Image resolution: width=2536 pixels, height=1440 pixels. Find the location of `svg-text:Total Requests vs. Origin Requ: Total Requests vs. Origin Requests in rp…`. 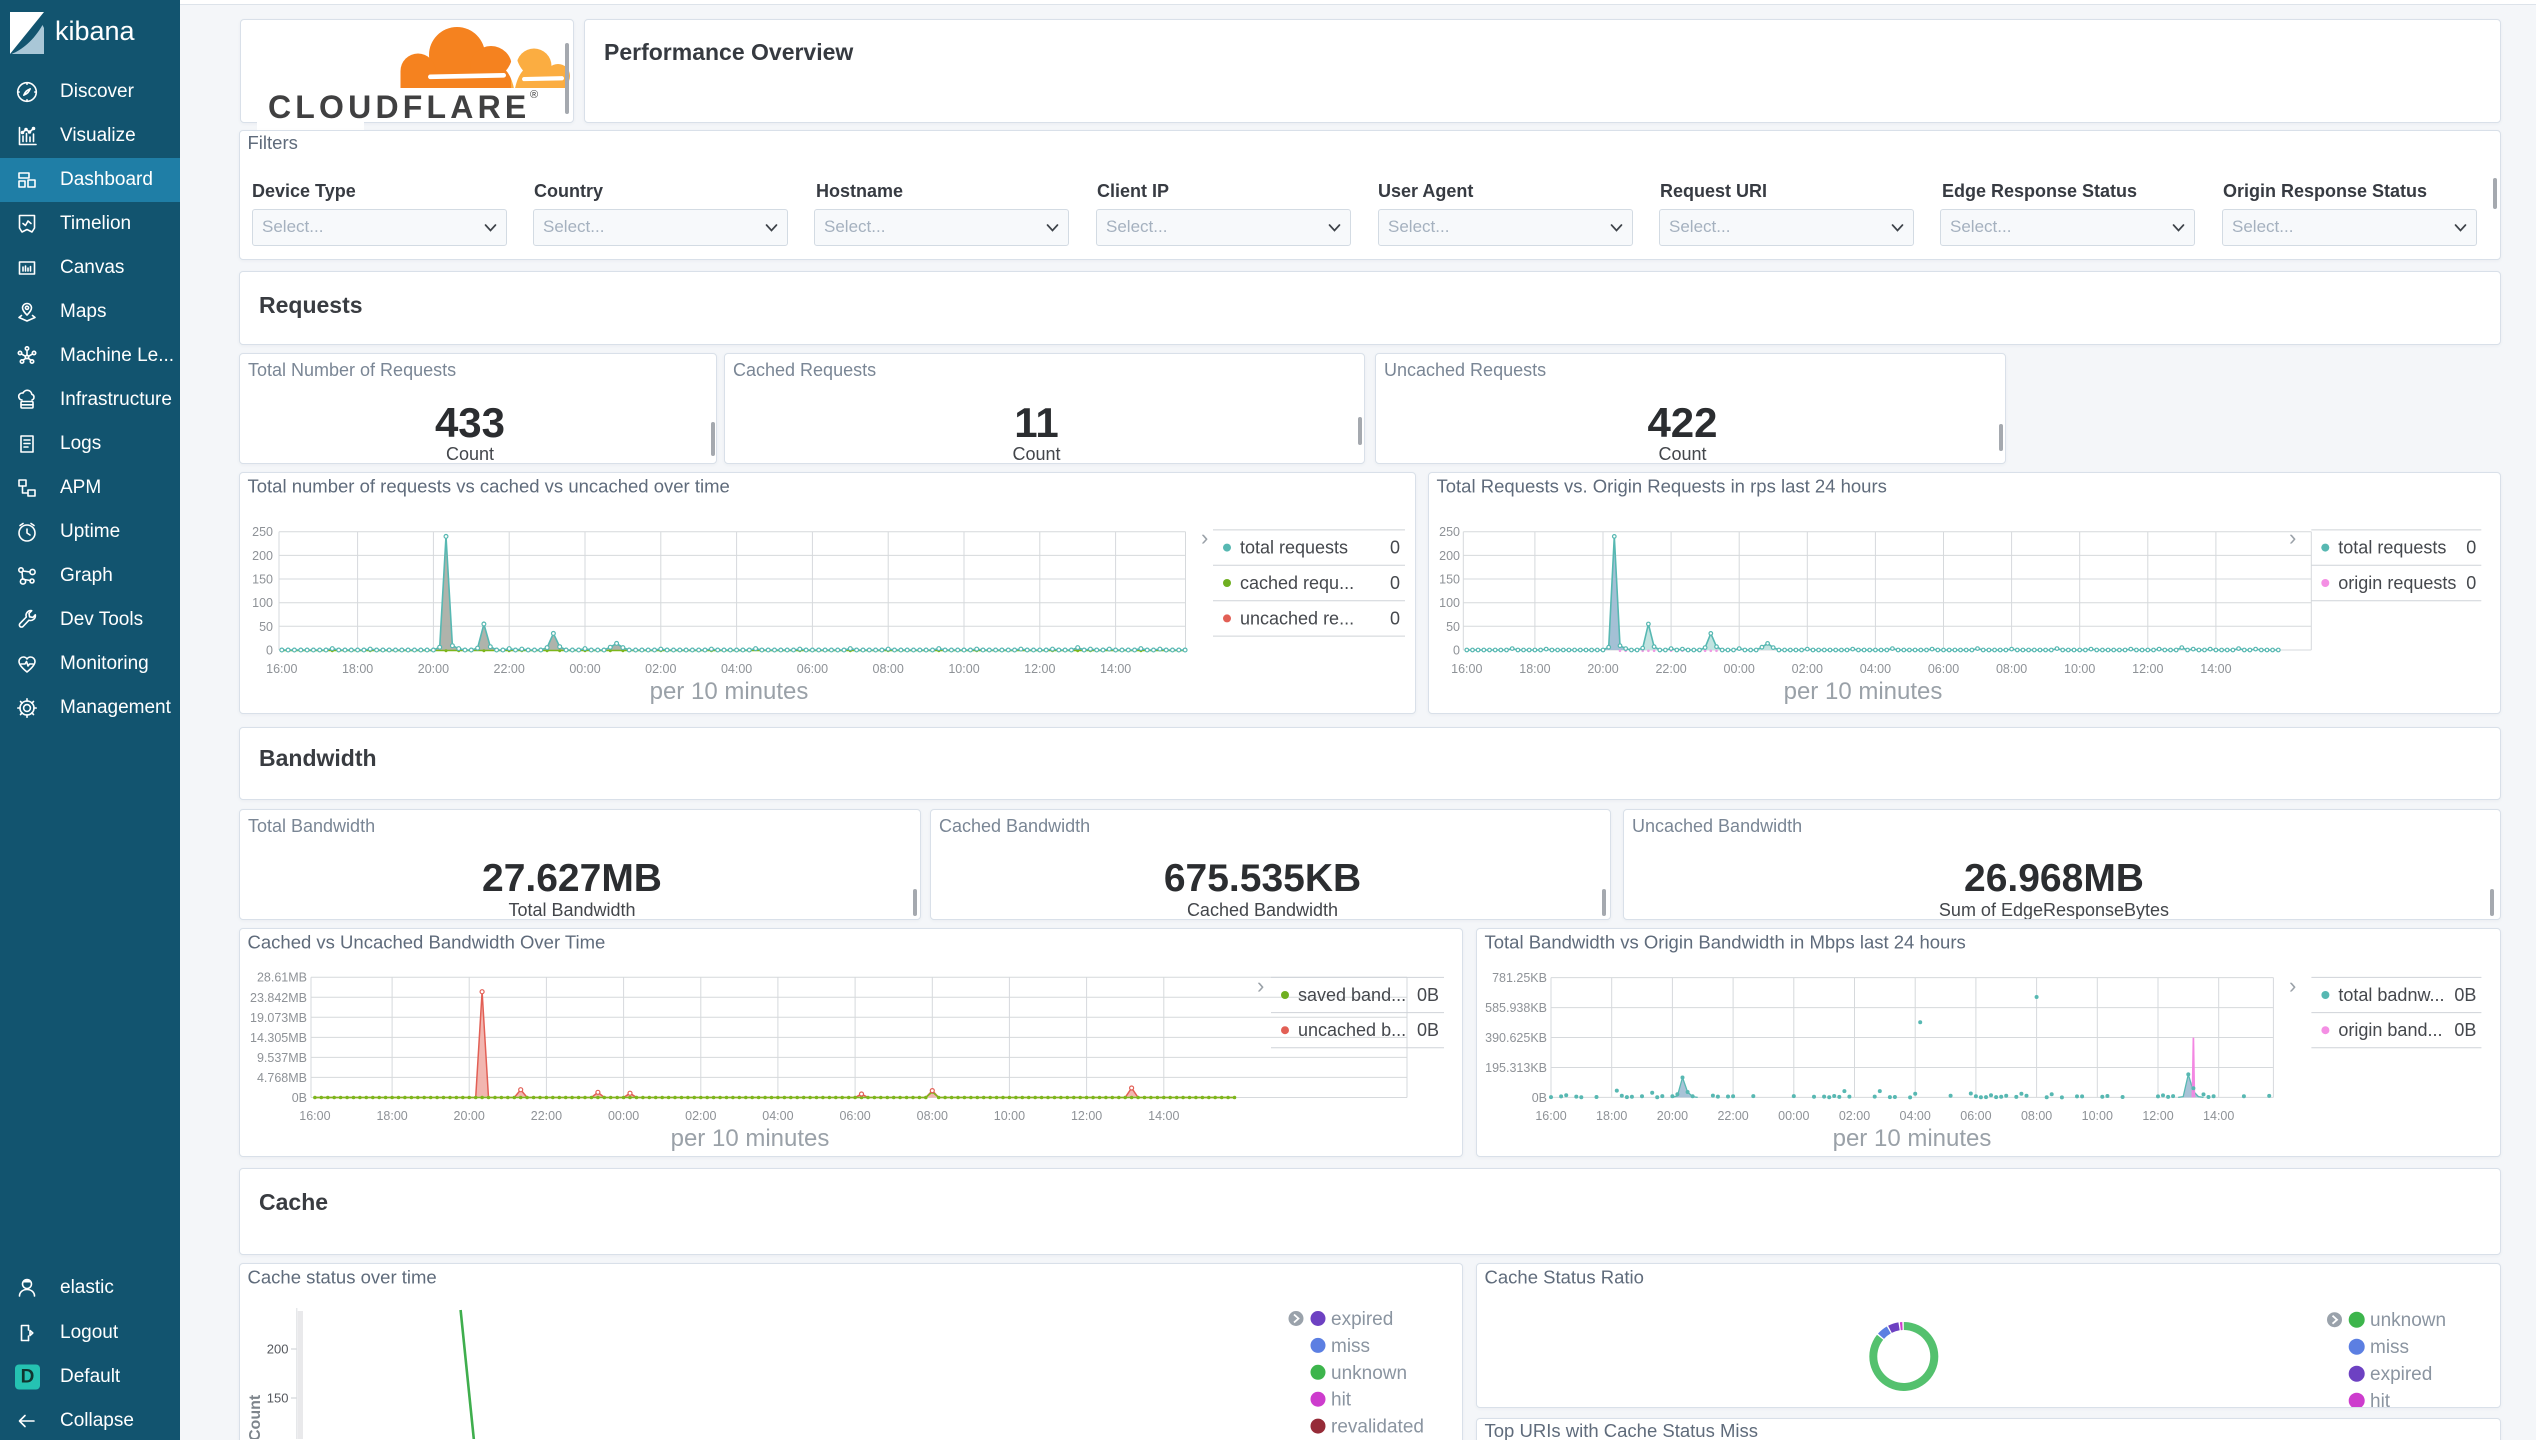

svg-text:Total Requests vs. Origin Requ: Total Requests vs. Origin Requests in rp… is located at coordinates (1662, 486).